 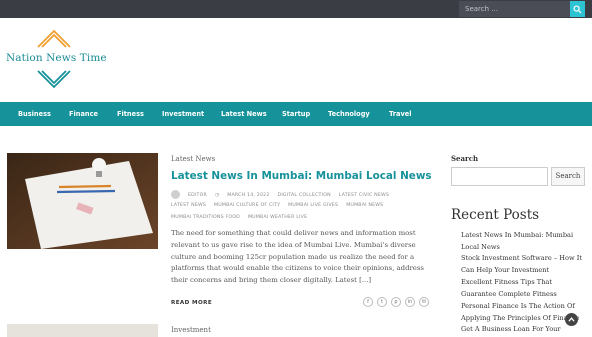 What do you see at coordinates (188, 205) in the screenshot?
I see `tag-link: LATEST NEWS` at bounding box center [188, 205].